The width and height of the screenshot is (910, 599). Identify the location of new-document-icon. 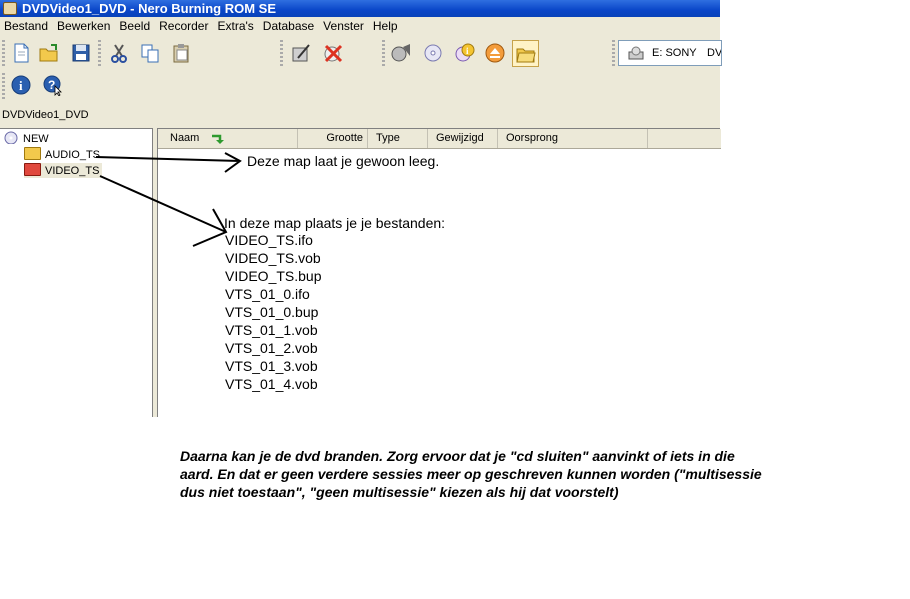
(21, 53).